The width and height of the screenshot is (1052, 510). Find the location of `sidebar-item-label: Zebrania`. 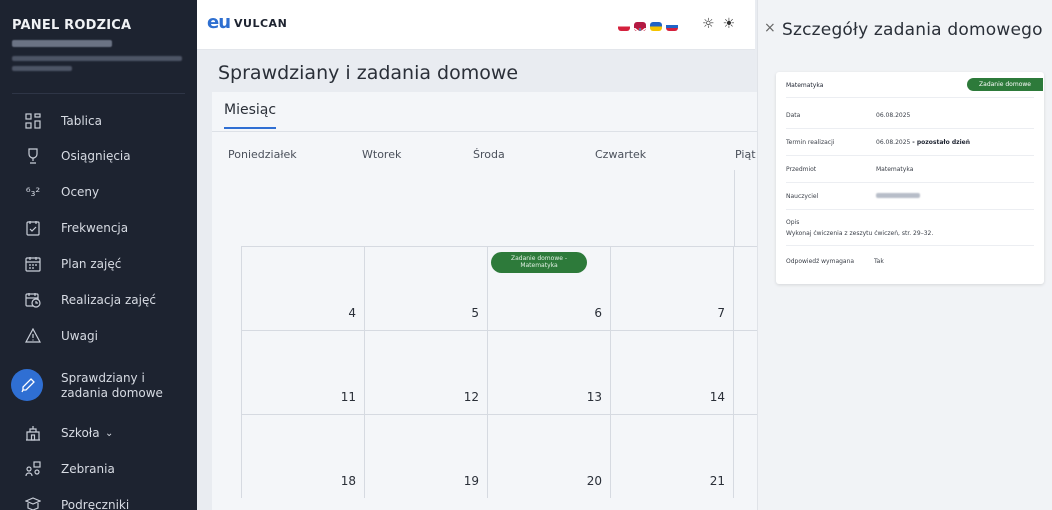

sidebar-item-label: Zebrania is located at coordinates (88, 468).